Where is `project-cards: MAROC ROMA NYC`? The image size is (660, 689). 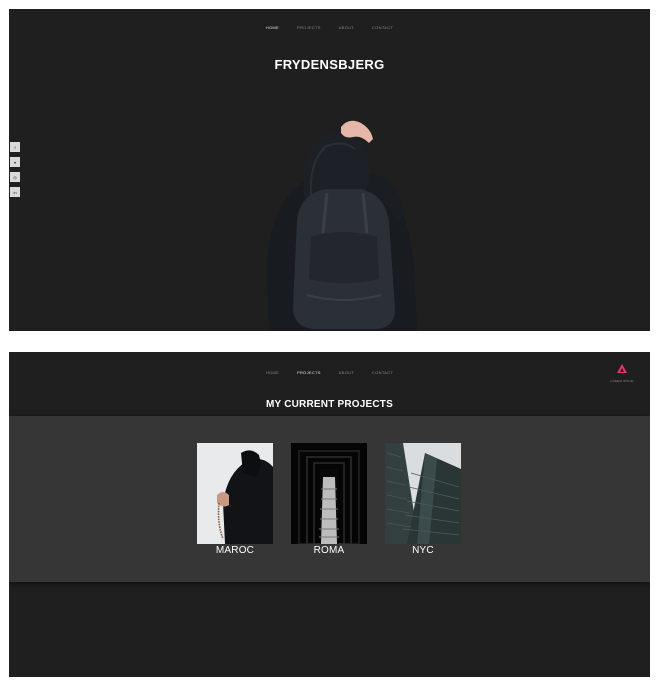 project-cards: MAROC ROMA NYC is located at coordinates (329, 499).